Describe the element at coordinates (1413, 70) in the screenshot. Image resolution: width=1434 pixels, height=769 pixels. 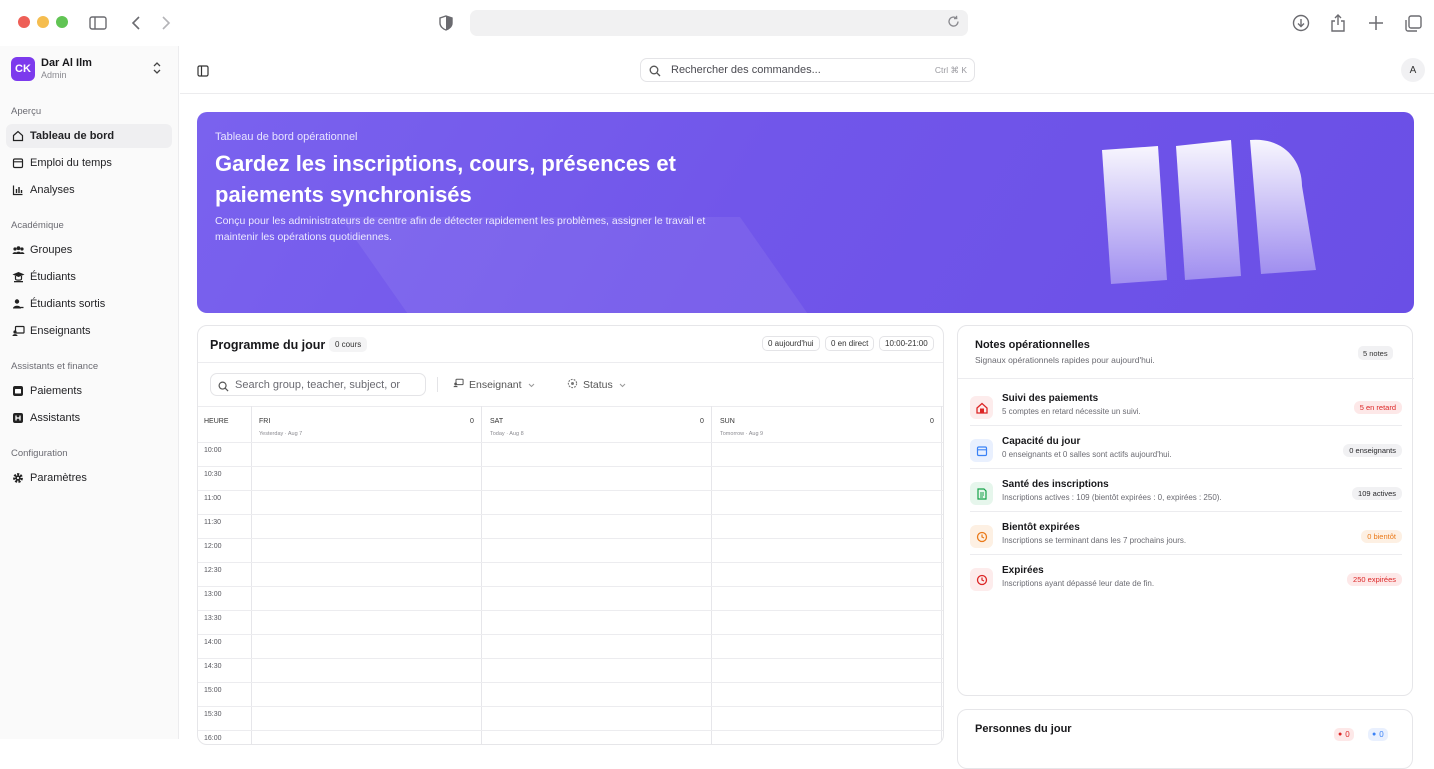
I see `user-avatar: A` at that location.